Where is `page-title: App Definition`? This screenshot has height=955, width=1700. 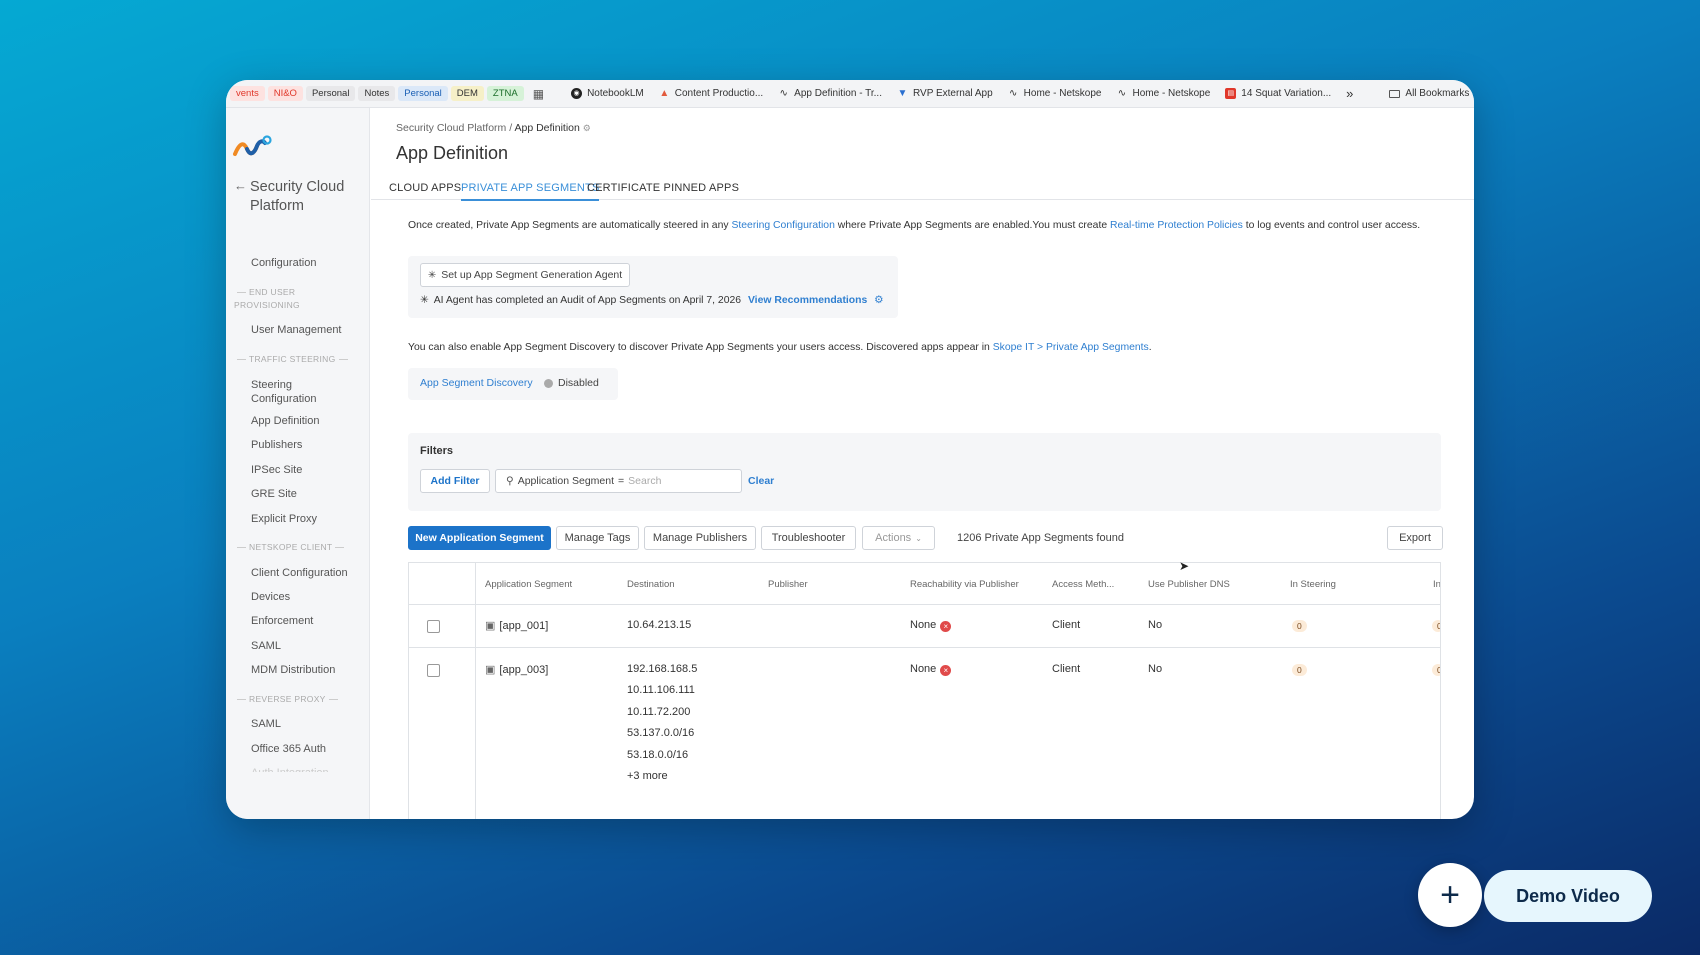 page-title: App Definition is located at coordinates (452, 153).